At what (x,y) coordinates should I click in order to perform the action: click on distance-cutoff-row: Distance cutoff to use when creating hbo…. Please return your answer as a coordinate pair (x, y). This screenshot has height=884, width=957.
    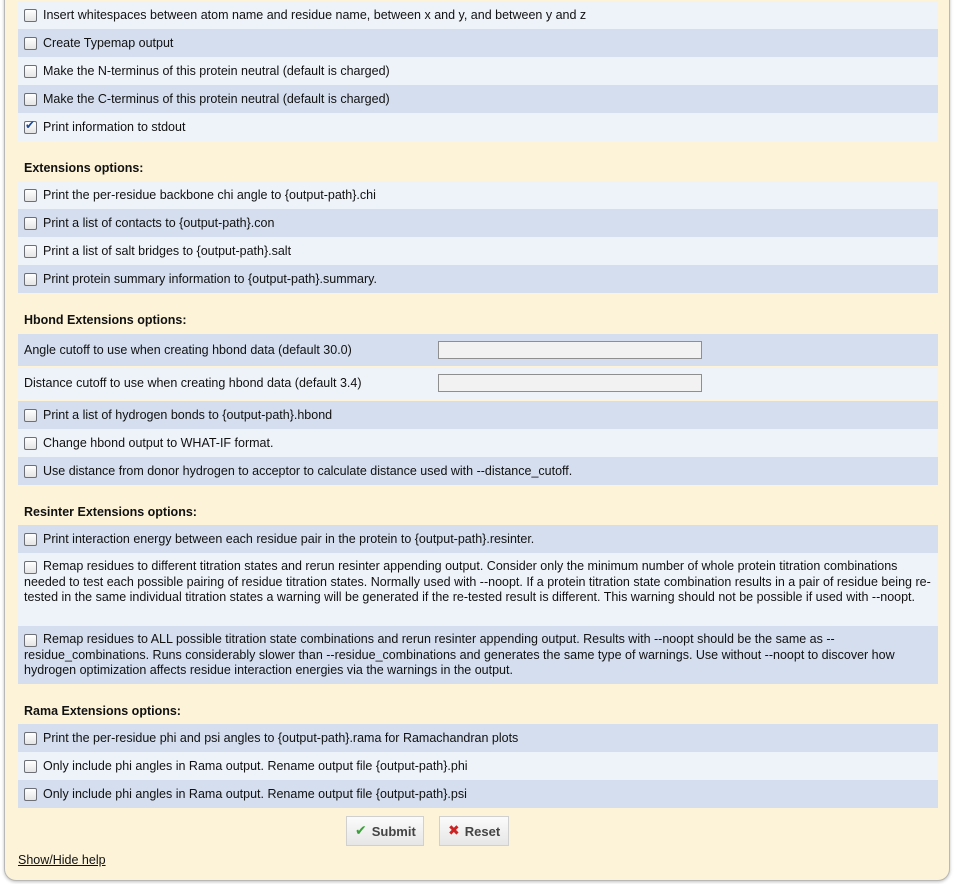
    Looking at the image, I should click on (478, 383).